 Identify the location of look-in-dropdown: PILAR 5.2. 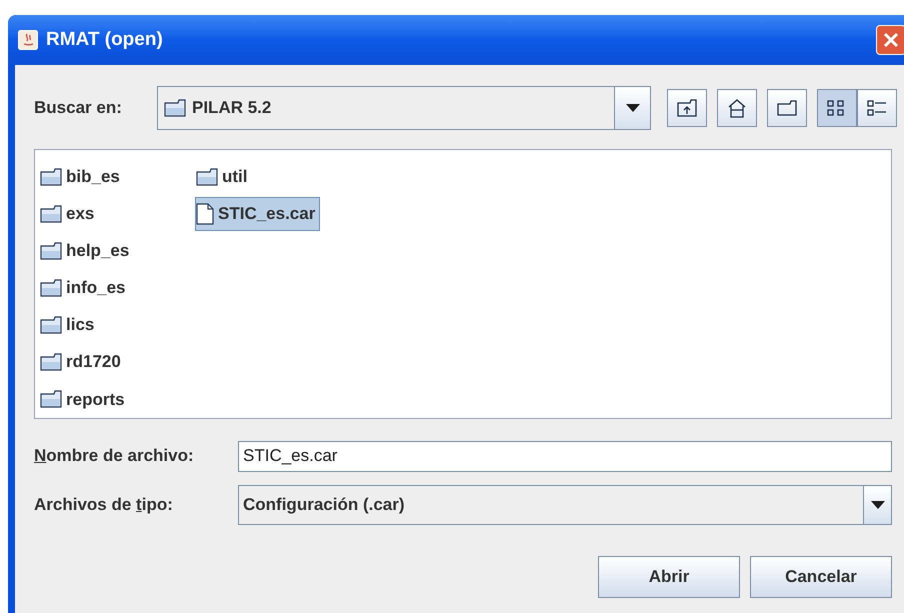
(404, 108).